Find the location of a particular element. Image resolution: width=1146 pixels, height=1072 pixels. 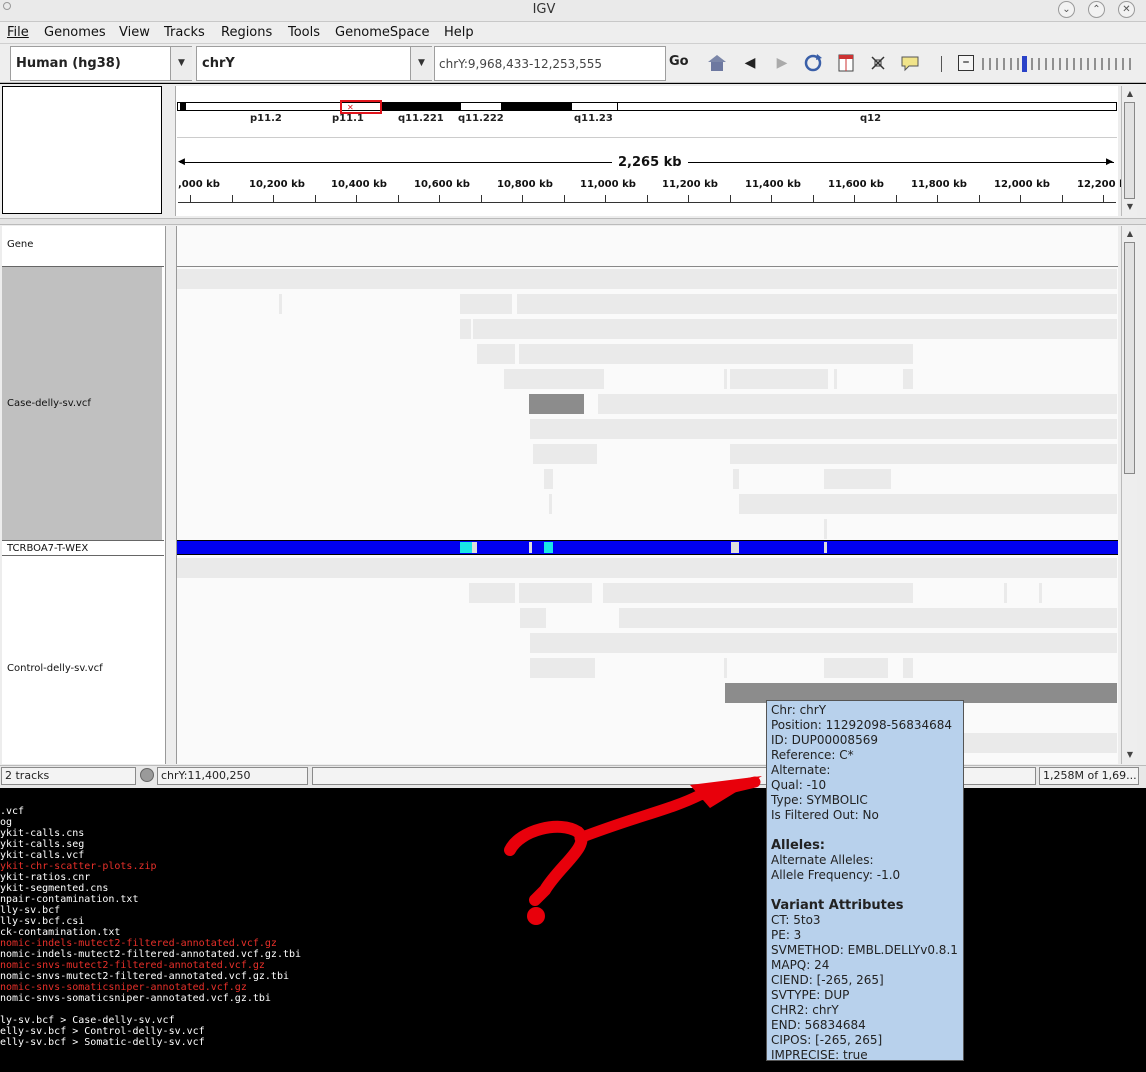

panel-divider is located at coordinates (573, 221).